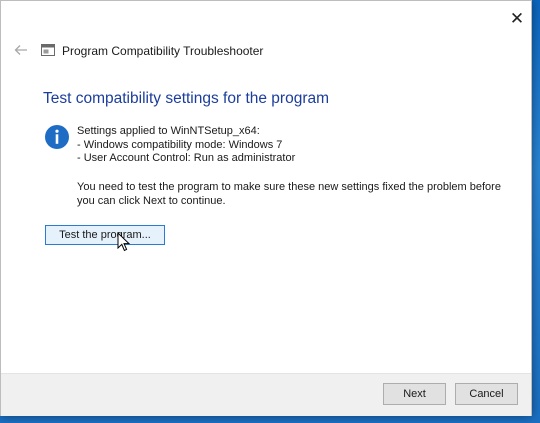  I want to click on next-button: Next, so click(414, 394).